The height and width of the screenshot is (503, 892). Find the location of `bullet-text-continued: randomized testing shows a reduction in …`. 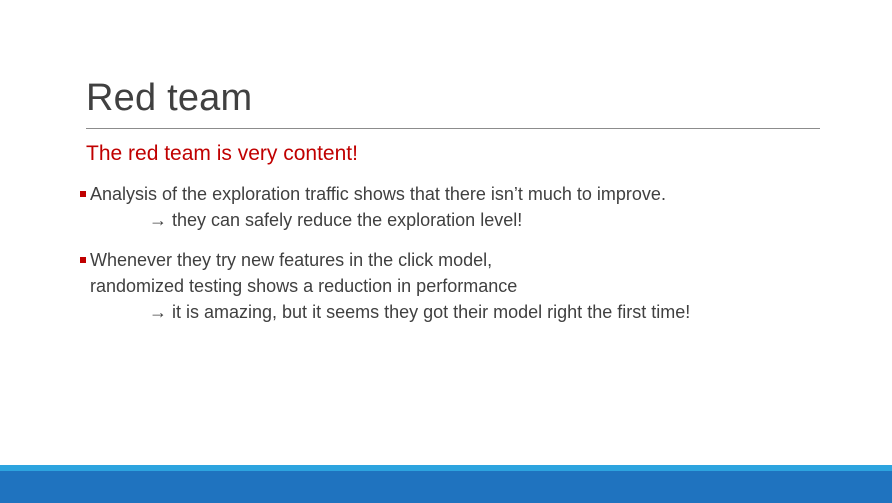

bullet-text-continued: randomized testing shows a reduction in … is located at coordinates (304, 286).